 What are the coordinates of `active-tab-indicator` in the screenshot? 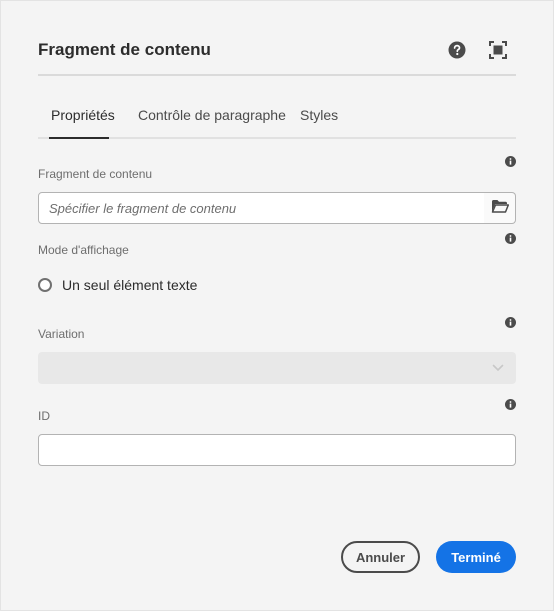 It's located at (79, 138).